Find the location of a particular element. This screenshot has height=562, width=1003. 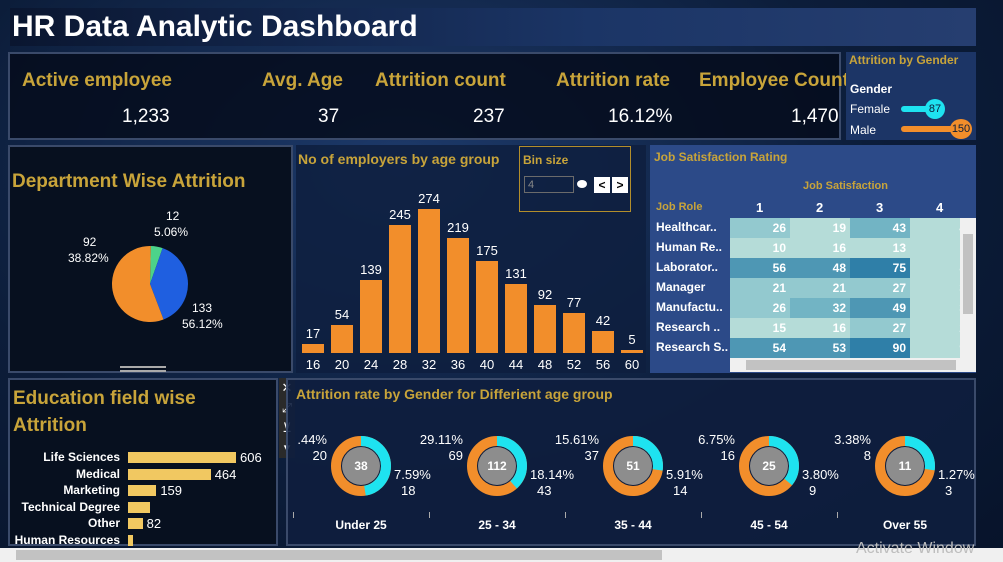

education-field-label: Medical is located at coordinates (97, 473).